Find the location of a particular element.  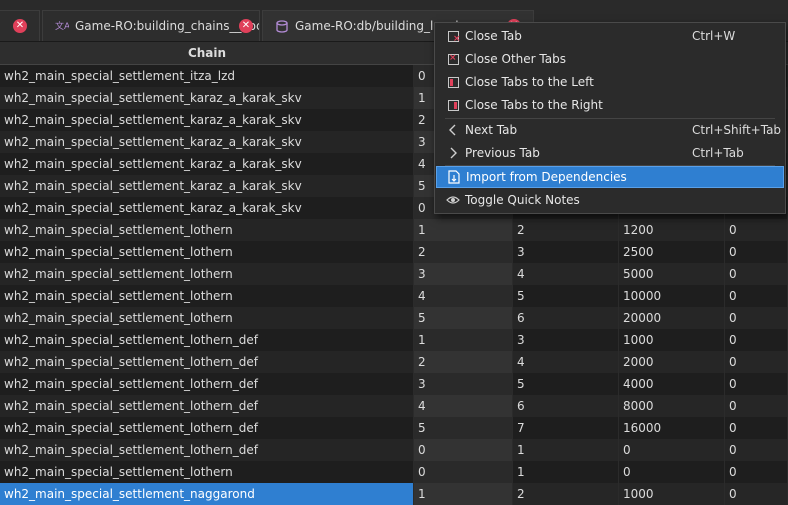

table-cell: 4000 is located at coordinates (672, 384).